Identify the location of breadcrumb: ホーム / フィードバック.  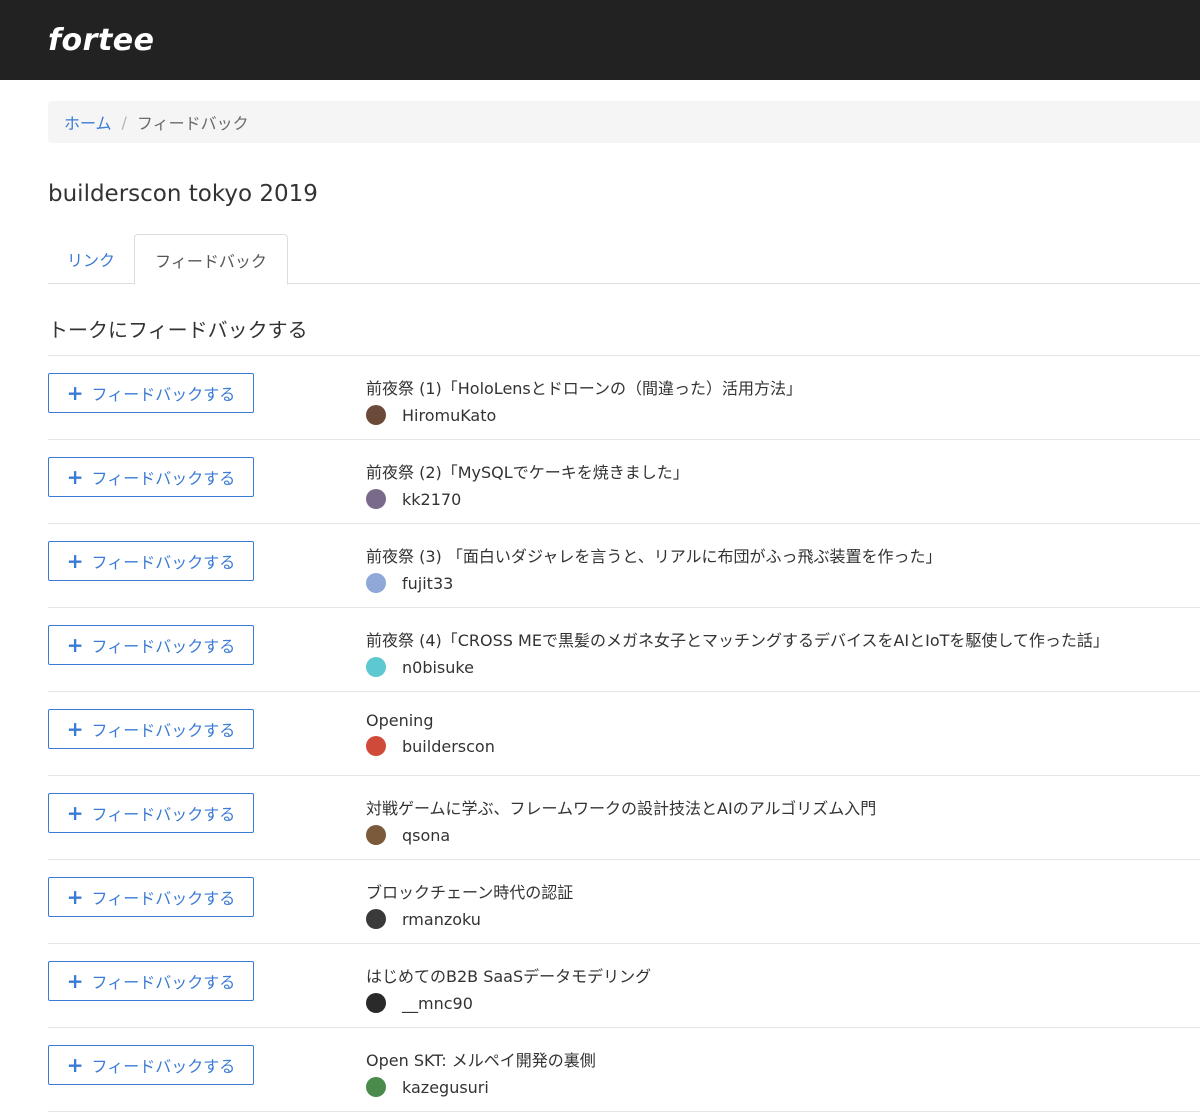
(624, 122).